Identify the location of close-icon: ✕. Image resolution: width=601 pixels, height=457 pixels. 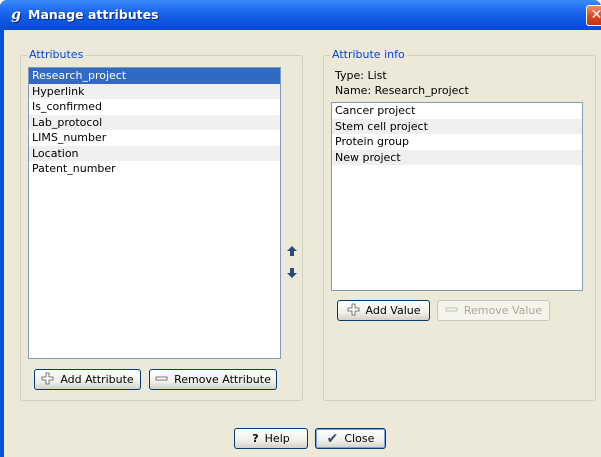
(595, 15).